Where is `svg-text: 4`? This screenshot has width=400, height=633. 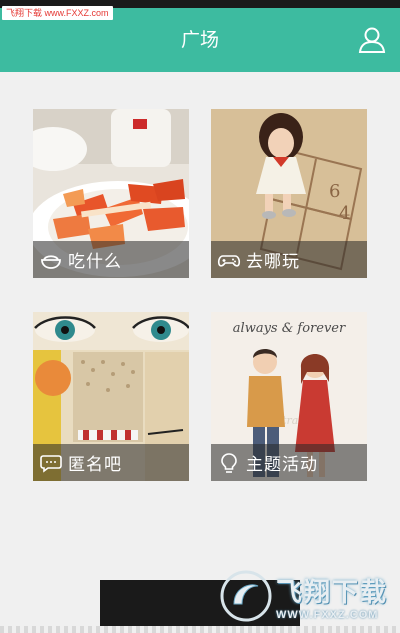
svg-text: 4 is located at coordinates (344, 213).